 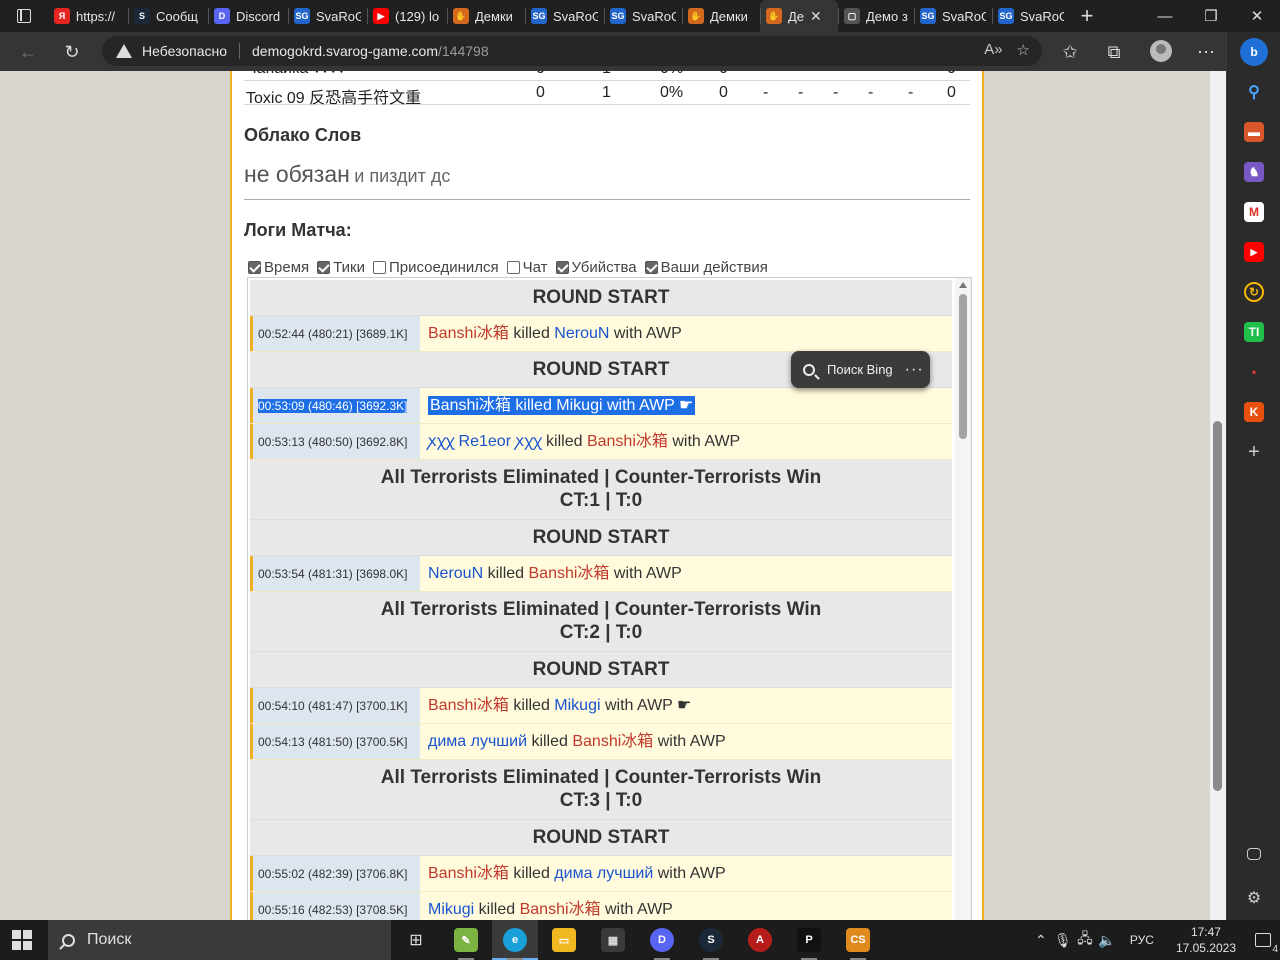 What do you see at coordinates (581, 333) in the screenshot?
I see `victim-name: NerouN` at bounding box center [581, 333].